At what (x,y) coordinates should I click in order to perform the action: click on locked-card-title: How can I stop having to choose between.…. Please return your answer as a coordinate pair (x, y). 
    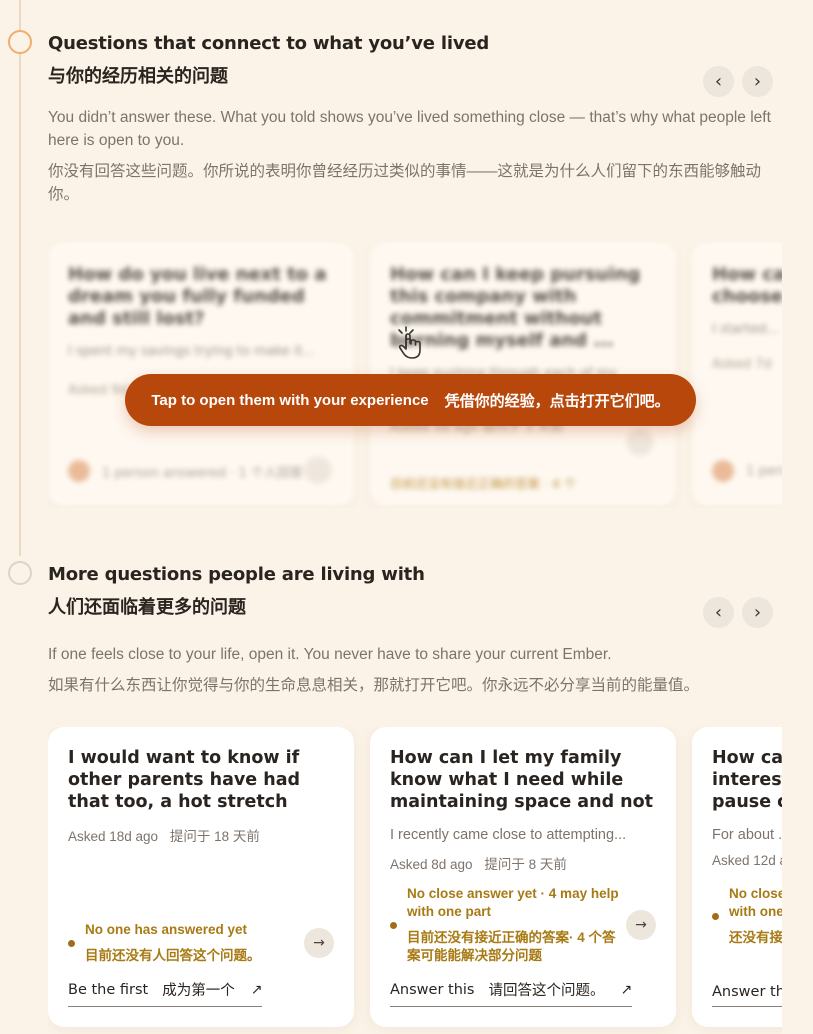
    Looking at the image, I should click on (747, 285).